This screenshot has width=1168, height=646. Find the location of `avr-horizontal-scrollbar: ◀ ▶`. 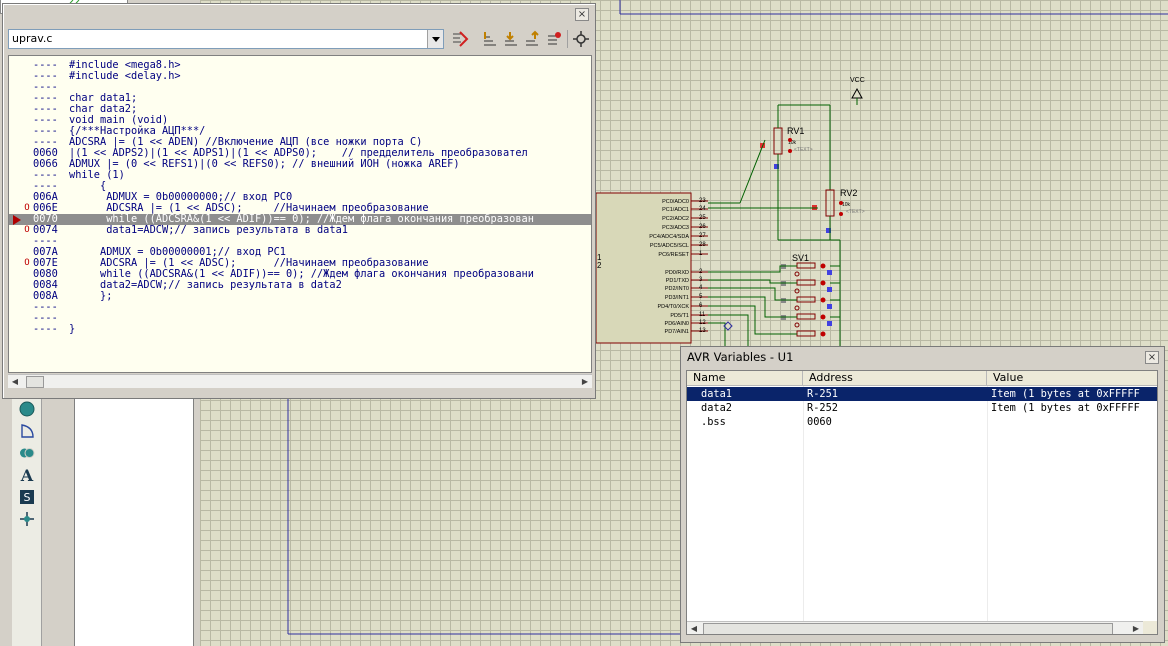

avr-horizontal-scrollbar: ◀ ▶ is located at coordinates (915, 627).